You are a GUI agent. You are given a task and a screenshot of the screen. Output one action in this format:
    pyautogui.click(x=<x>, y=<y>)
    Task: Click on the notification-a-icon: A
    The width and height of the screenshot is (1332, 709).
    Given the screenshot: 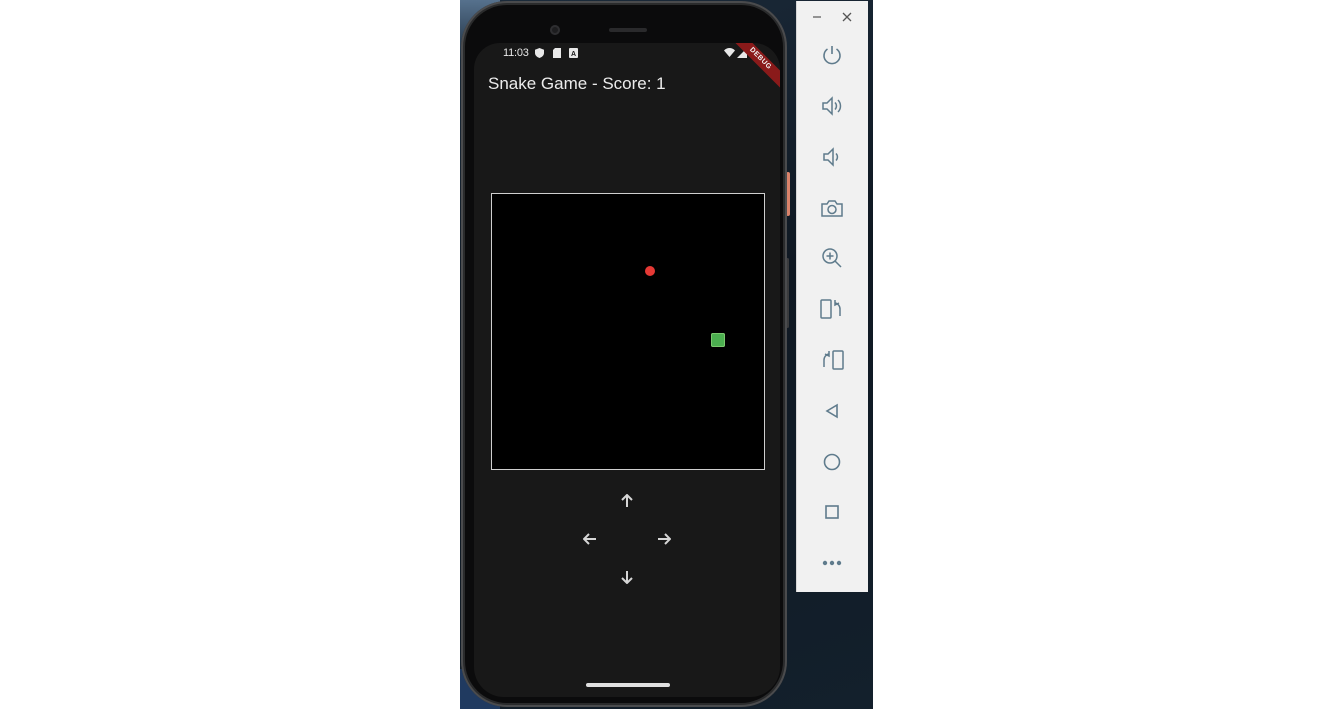 What is the action you would take?
    pyautogui.click(x=573, y=52)
    